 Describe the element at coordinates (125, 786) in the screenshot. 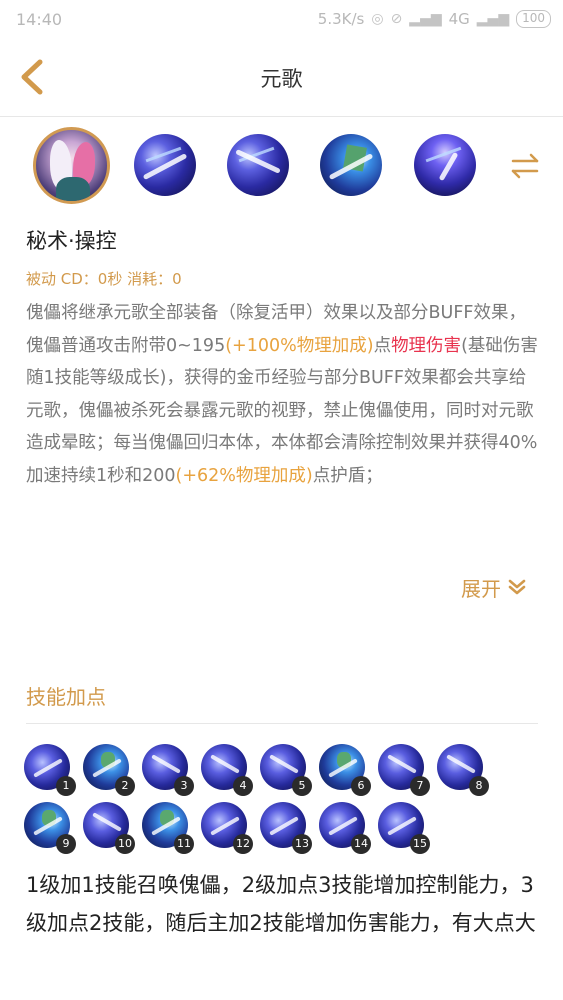

I see `level-number: 2` at that location.